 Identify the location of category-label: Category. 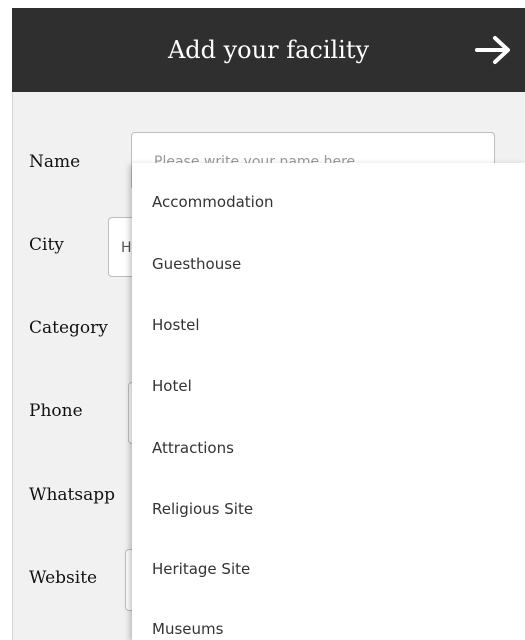
(68, 328).